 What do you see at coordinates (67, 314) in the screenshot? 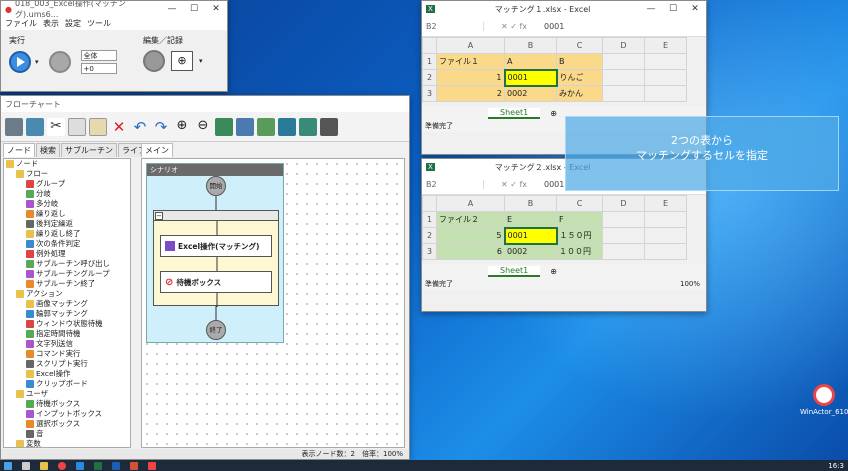
I see `tree-item: 輪郭マッチング` at bounding box center [67, 314].